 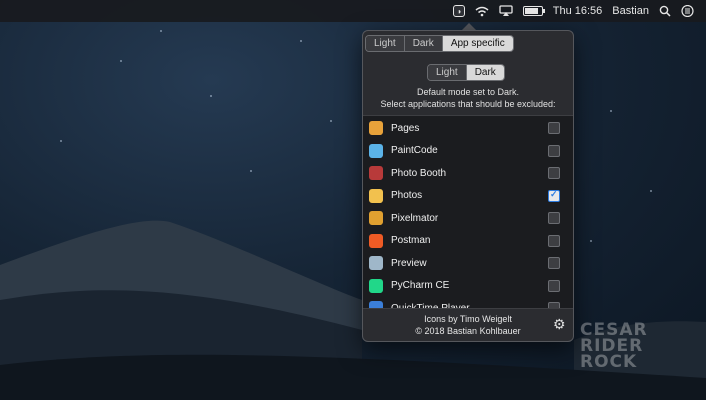 I want to click on app-name: PaintCode, so click(x=414, y=150).